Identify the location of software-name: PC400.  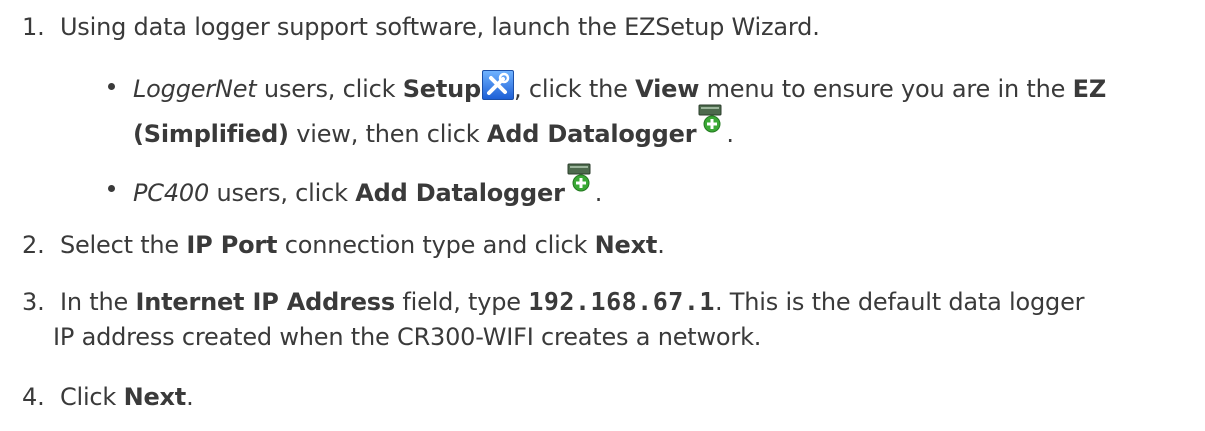
(171, 193).